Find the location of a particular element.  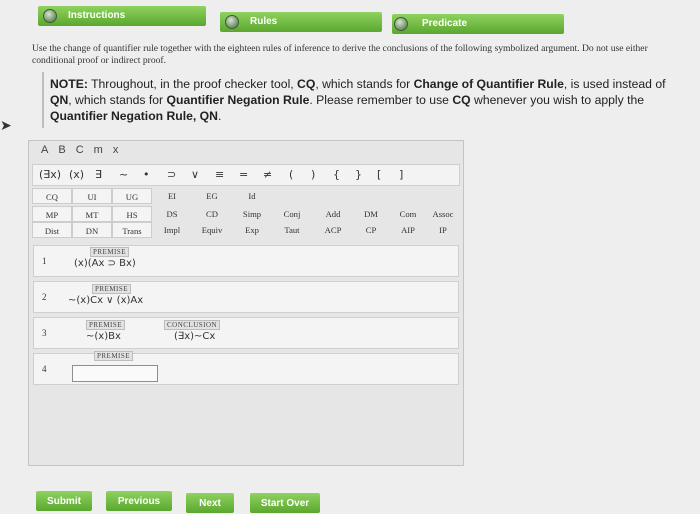

symbol-horseshoe: ⊃ is located at coordinates (171, 174).